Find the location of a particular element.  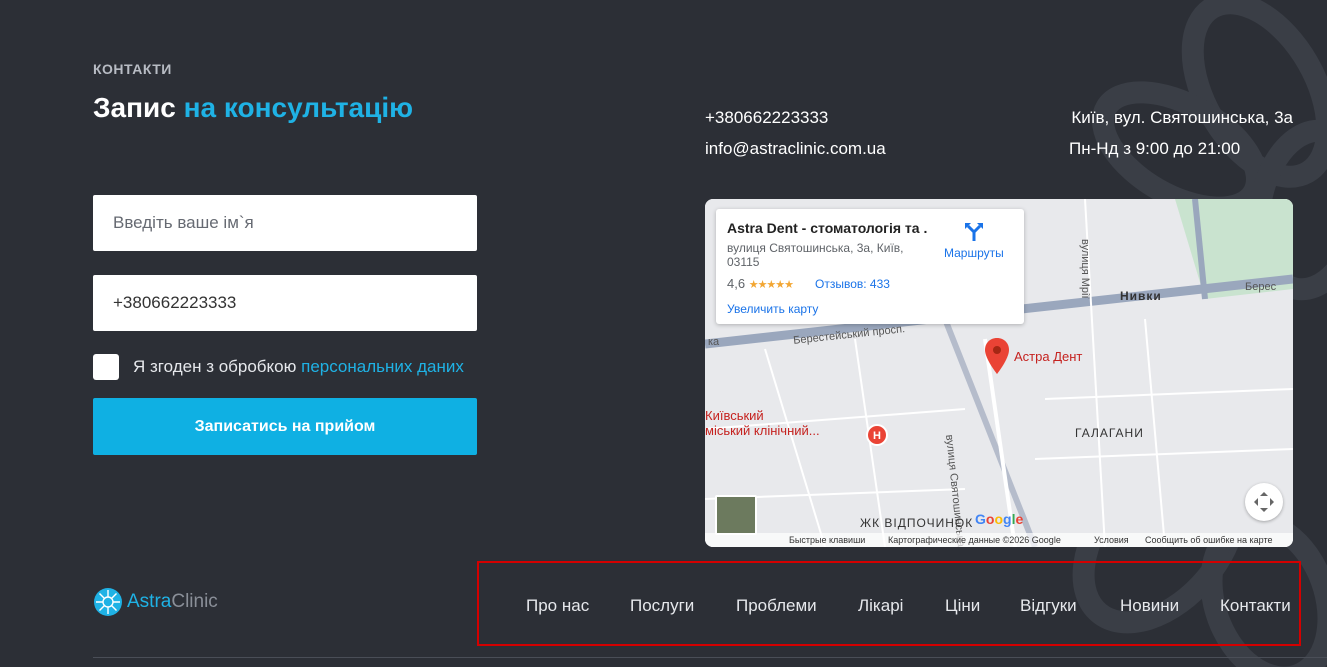

rating-value: 4,6 is located at coordinates (736, 283).